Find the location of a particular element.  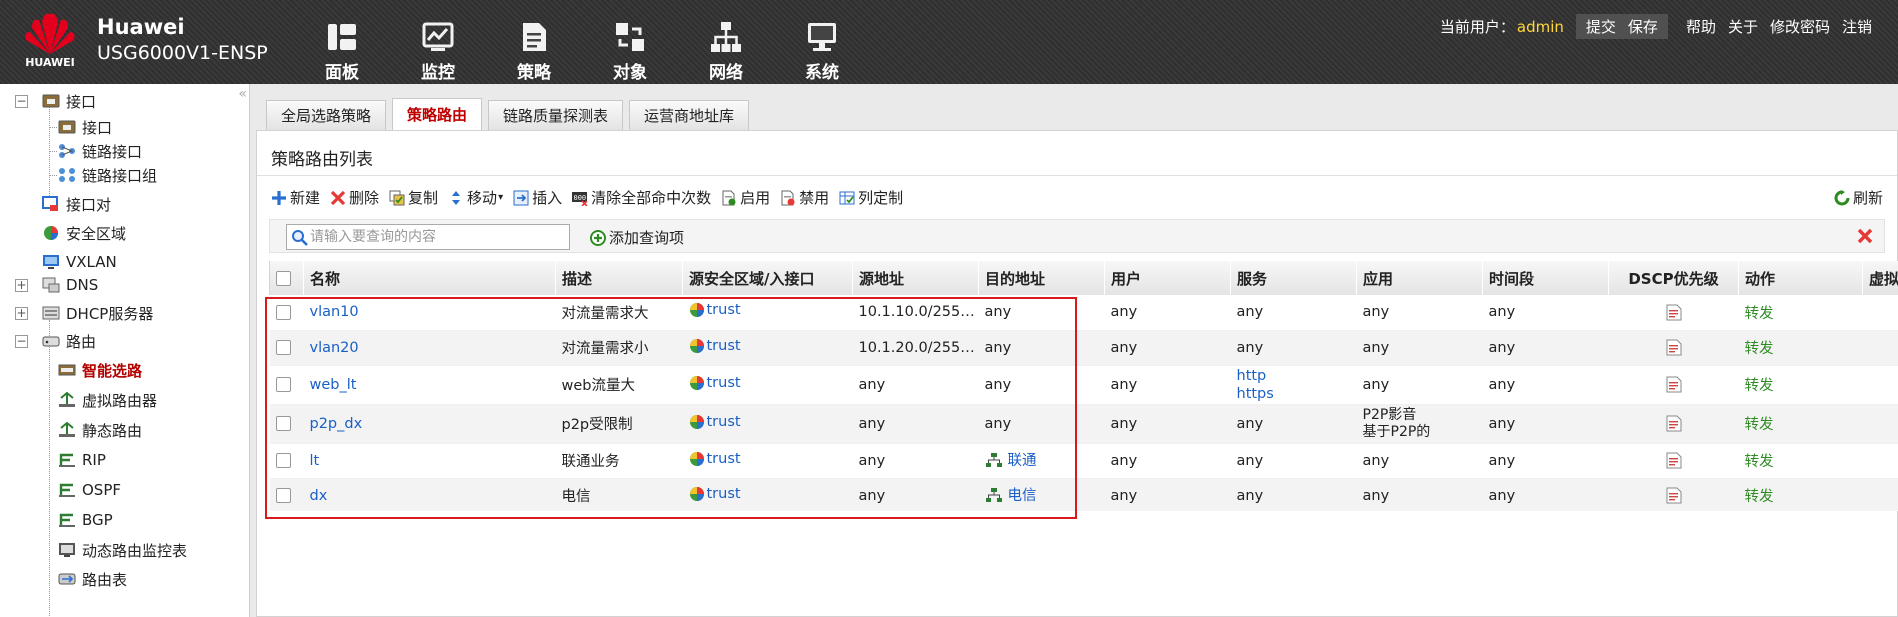

tree-item-virtual-router: 虚拟路由器 is located at coordinates (107, 400).